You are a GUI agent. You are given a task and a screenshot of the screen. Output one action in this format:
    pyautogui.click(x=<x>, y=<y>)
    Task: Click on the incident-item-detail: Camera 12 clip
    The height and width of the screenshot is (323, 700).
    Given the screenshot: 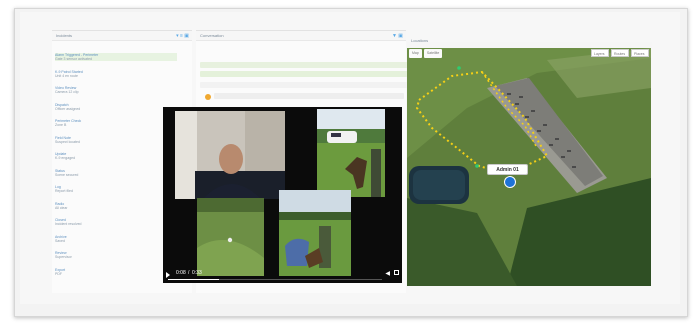 What is the action you would take?
    pyautogui.click(x=67, y=92)
    